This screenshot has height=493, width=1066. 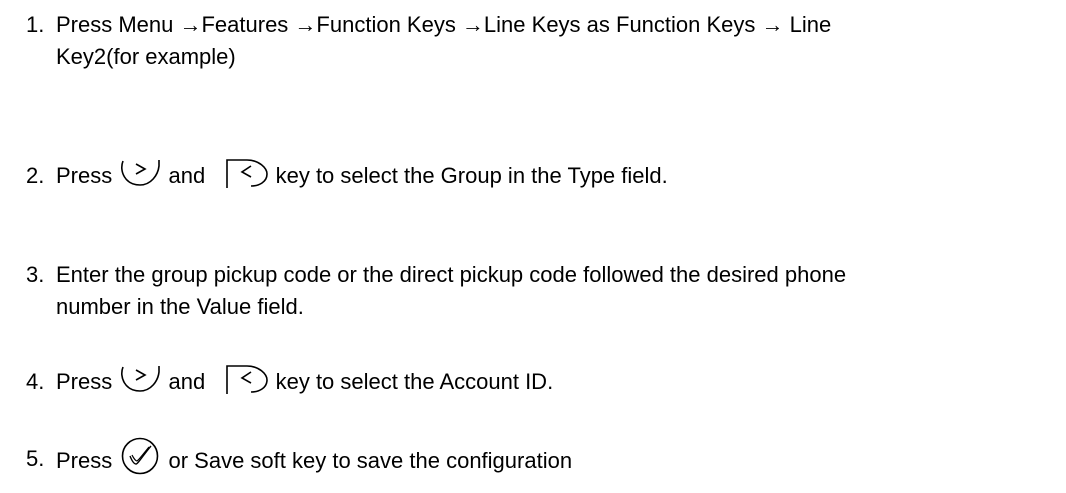 What do you see at coordinates (35, 274) in the screenshot?
I see `step-number: 3.` at bounding box center [35, 274].